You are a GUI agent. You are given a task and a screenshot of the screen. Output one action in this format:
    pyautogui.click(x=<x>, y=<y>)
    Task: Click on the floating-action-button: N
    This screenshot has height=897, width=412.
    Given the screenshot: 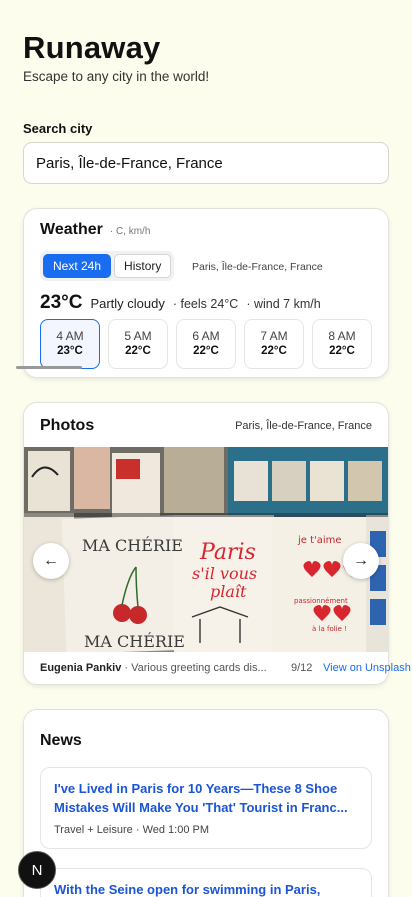 What is the action you would take?
    pyautogui.click(x=37, y=870)
    